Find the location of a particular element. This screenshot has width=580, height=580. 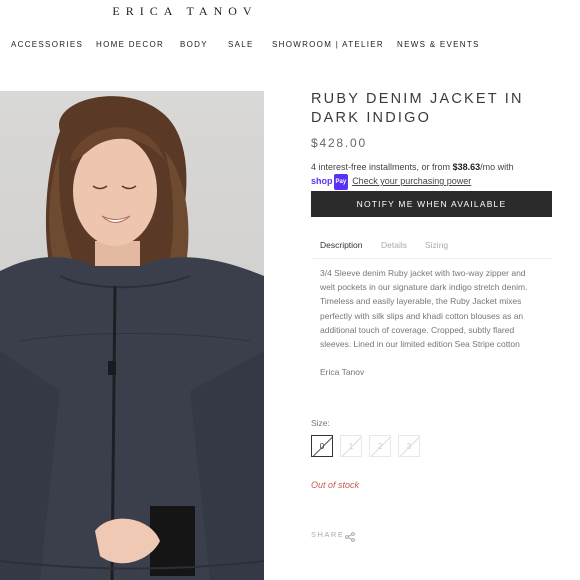

shop-pay-shop-label: shop is located at coordinates (322, 181).